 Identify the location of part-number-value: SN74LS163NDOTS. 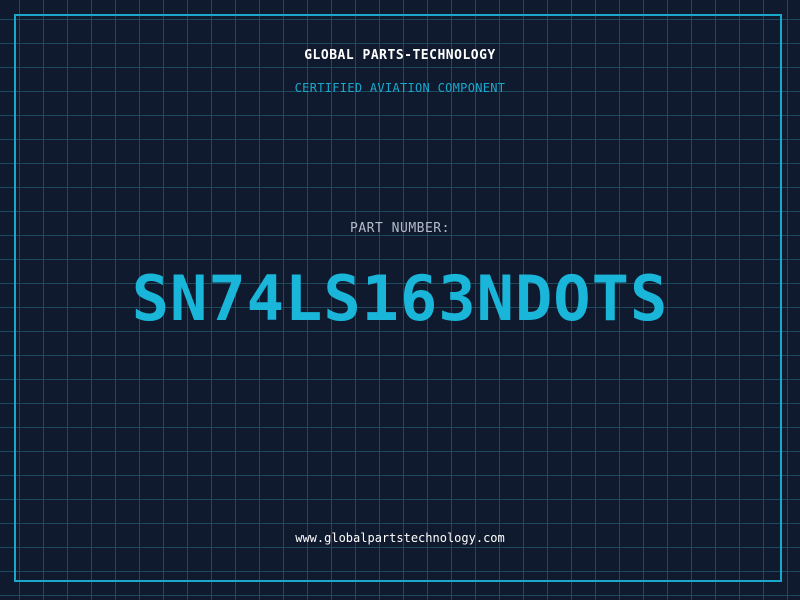
(400, 298).